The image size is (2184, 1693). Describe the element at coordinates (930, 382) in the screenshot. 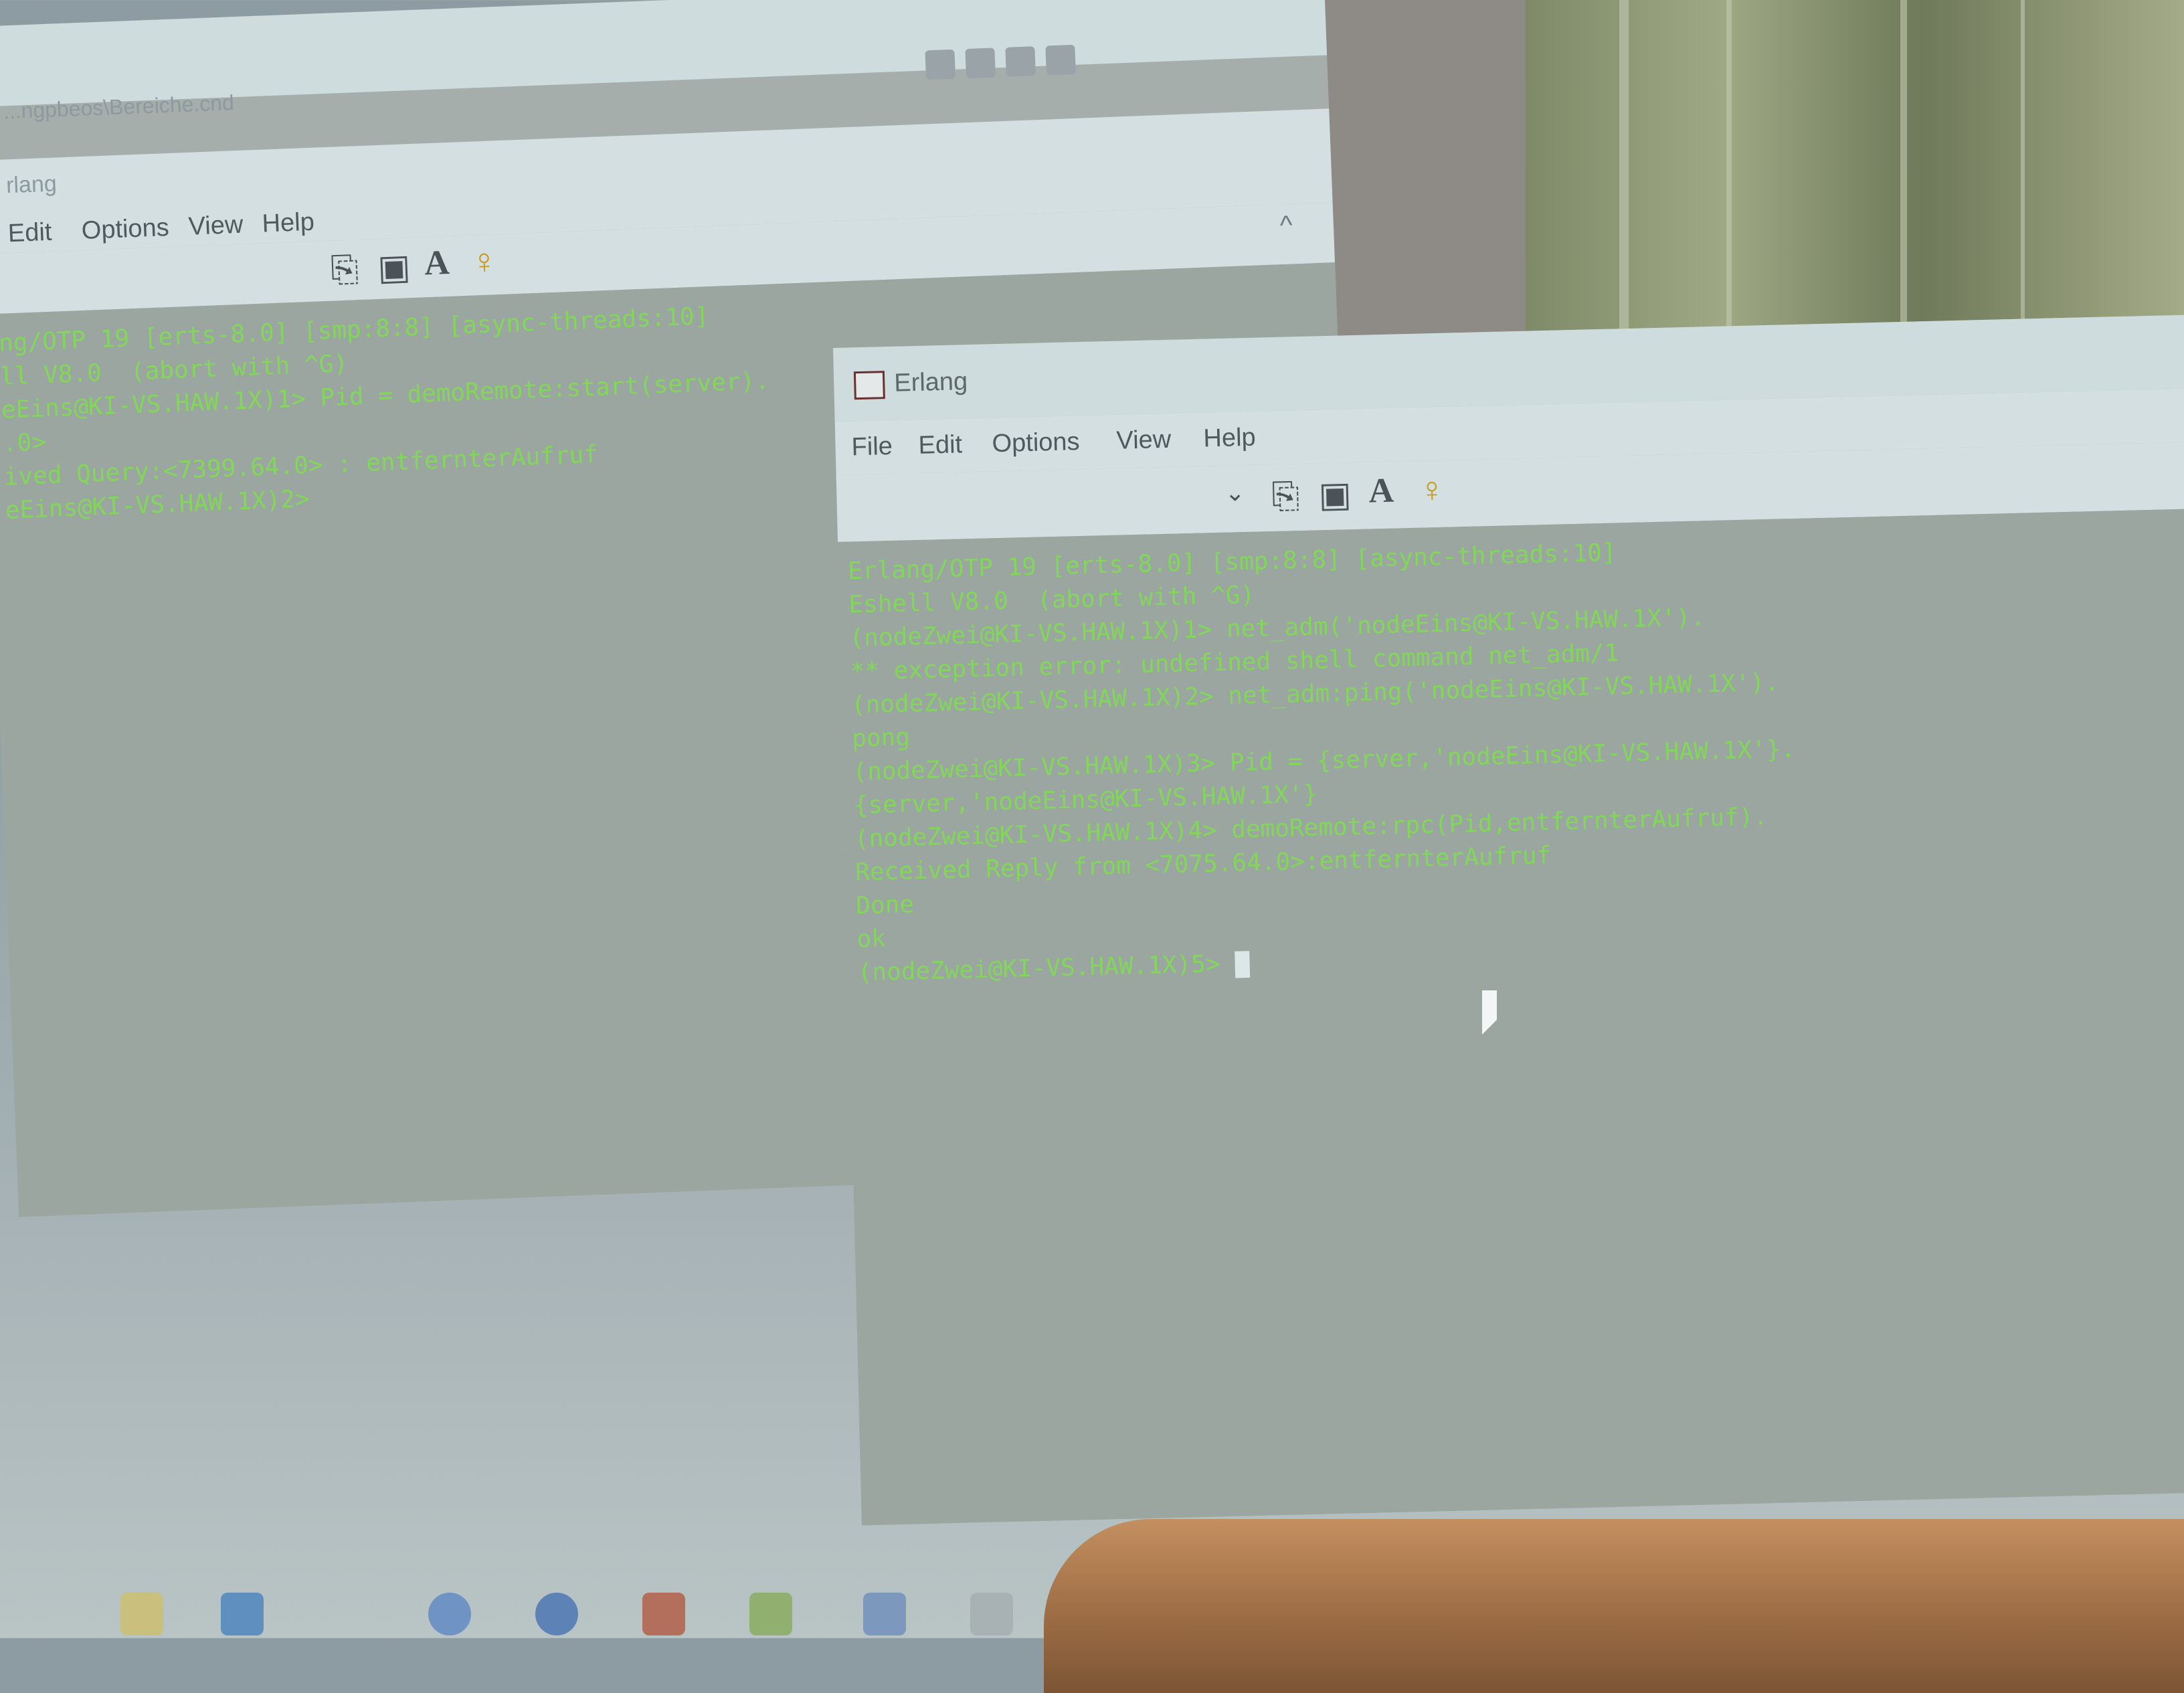

I see `window-title: Erlang` at that location.